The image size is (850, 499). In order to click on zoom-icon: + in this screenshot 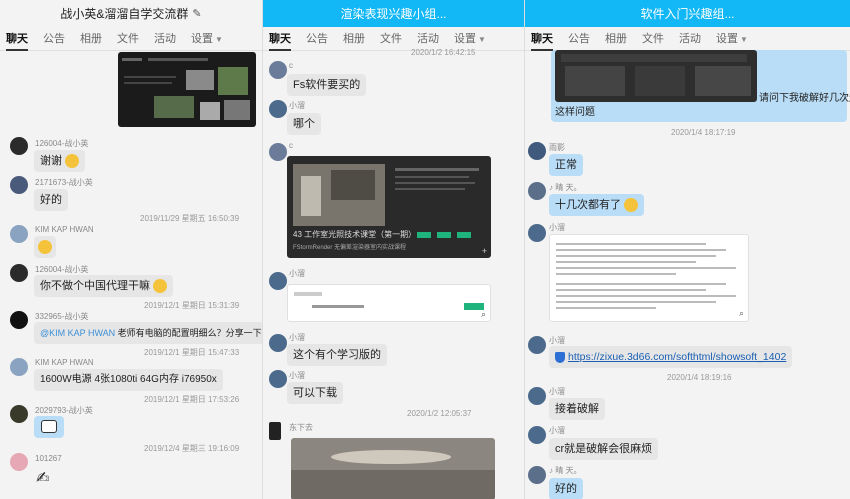, I will do `click(484, 251)`.